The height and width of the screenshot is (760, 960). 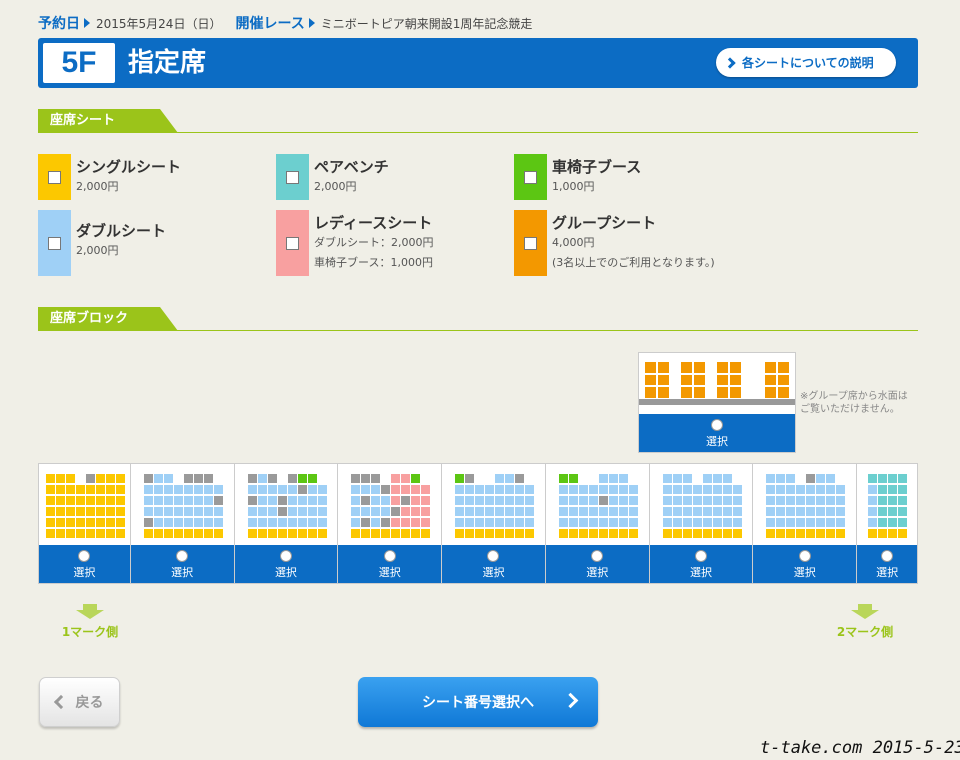 What do you see at coordinates (717, 402) in the screenshot?
I see `group-booth-block: 選択` at bounding box center [717, 402].